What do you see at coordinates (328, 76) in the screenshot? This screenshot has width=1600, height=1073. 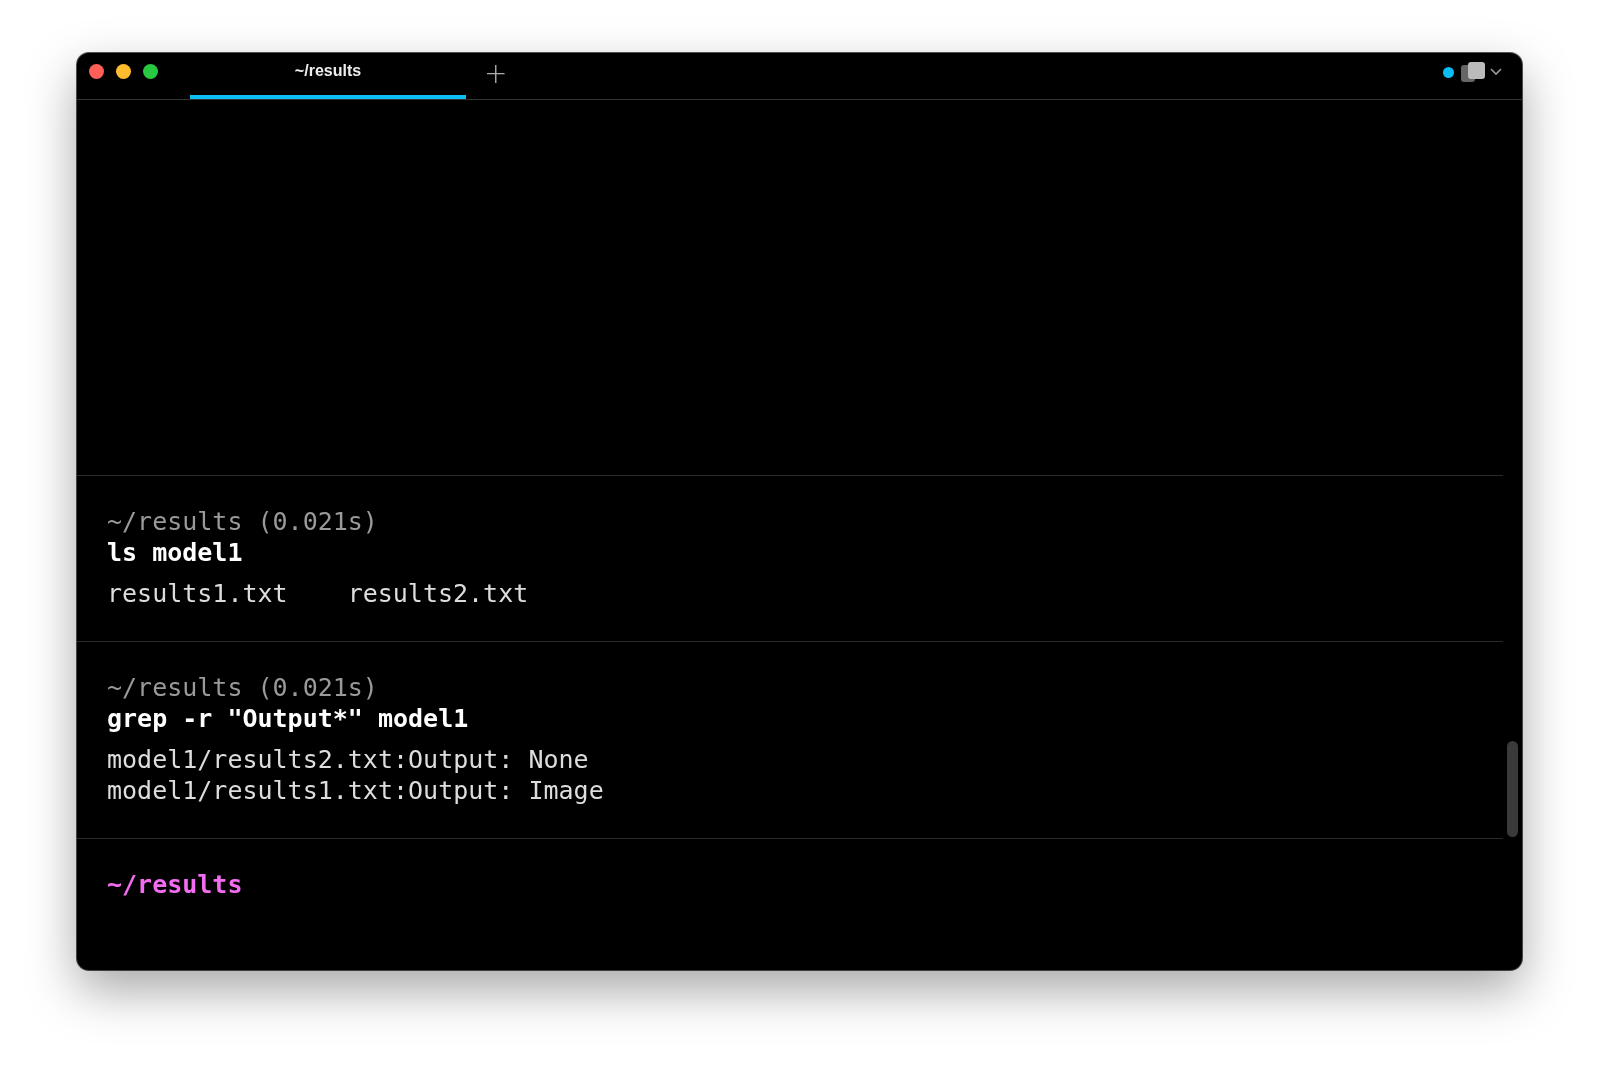 I see `tab: ~/results` at bounding box center [328, 76].